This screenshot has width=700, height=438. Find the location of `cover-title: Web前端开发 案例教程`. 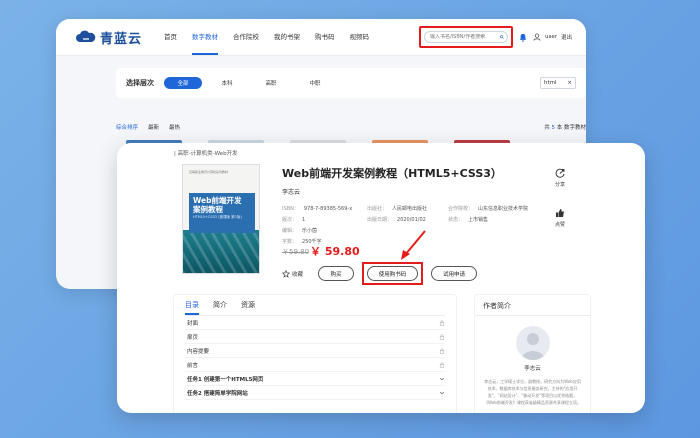

cover-title: Web前端开发 案例教程 is located at coordinates (217, 205).